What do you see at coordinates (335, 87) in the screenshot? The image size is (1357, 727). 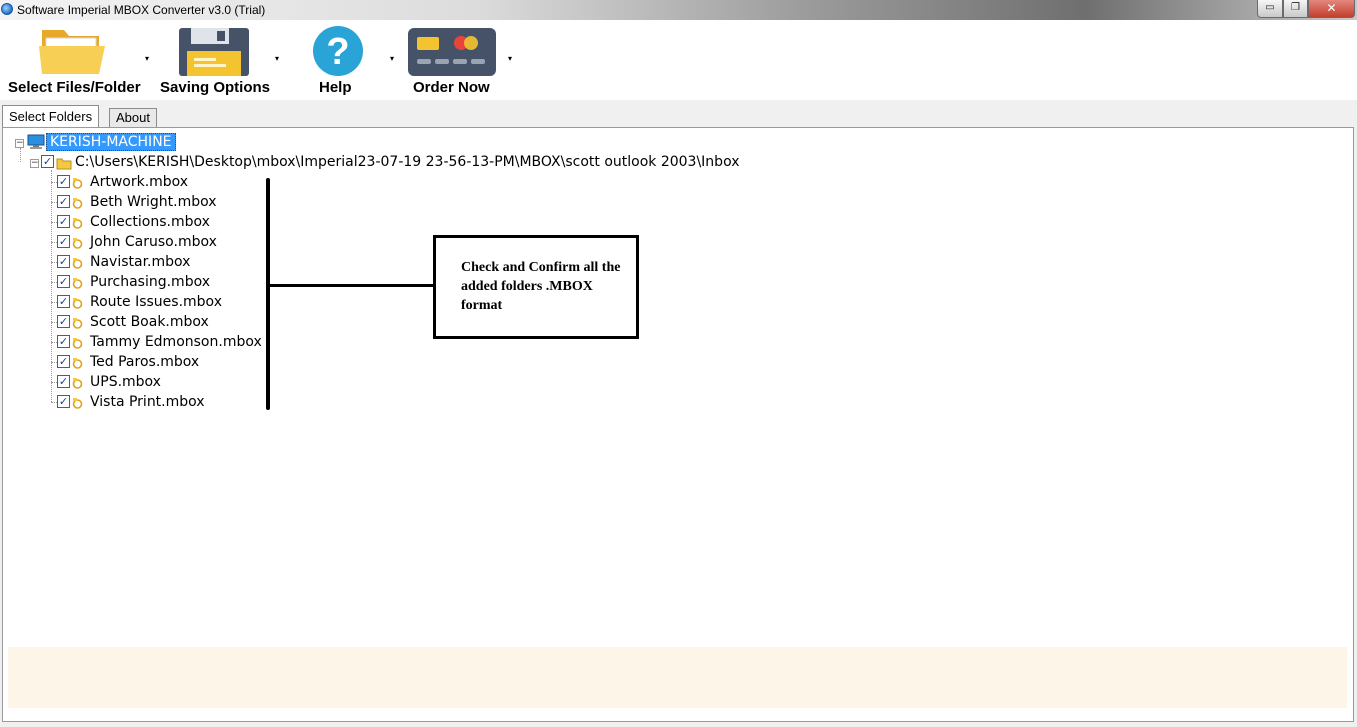 I see `help-label: Help` at bounding box center [335, 87].